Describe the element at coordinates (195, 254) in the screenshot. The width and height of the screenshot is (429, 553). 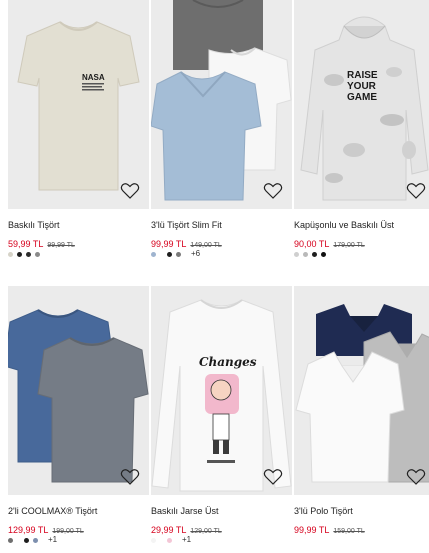
I see `more-colors-count: +6` at that location.